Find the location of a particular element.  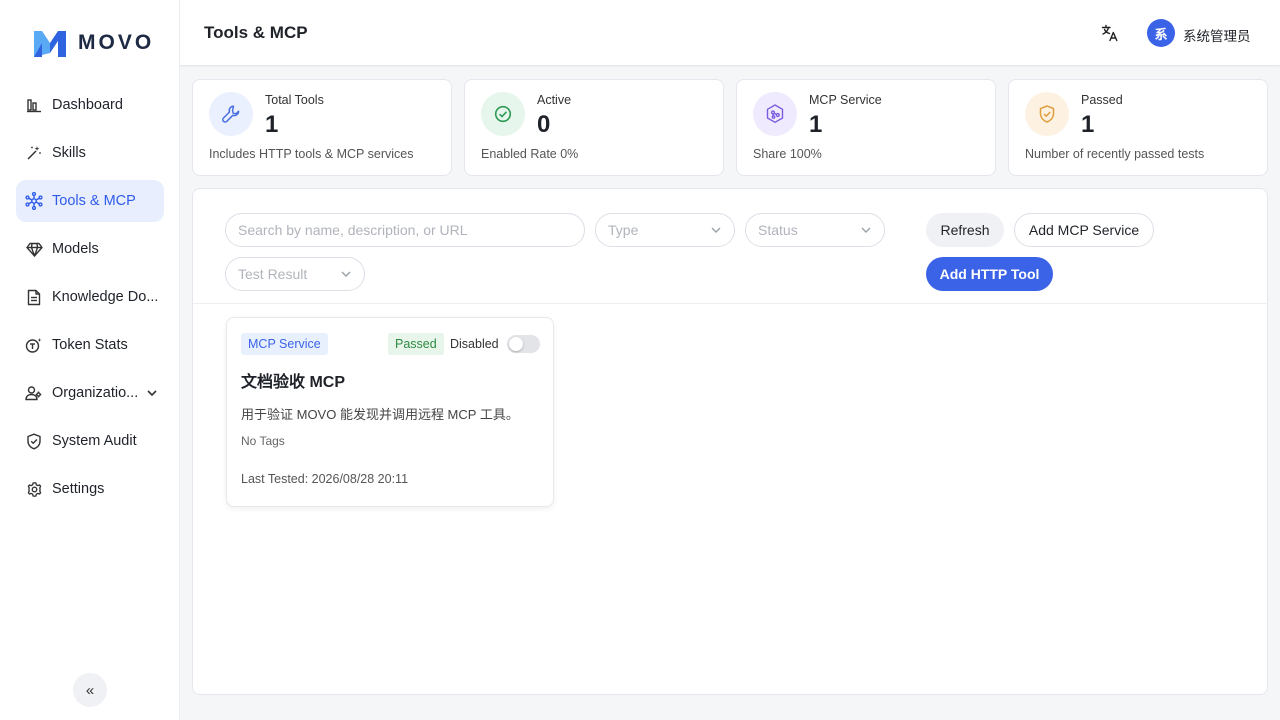

test-status-badge: Passed is located at coordinates (416, 344).